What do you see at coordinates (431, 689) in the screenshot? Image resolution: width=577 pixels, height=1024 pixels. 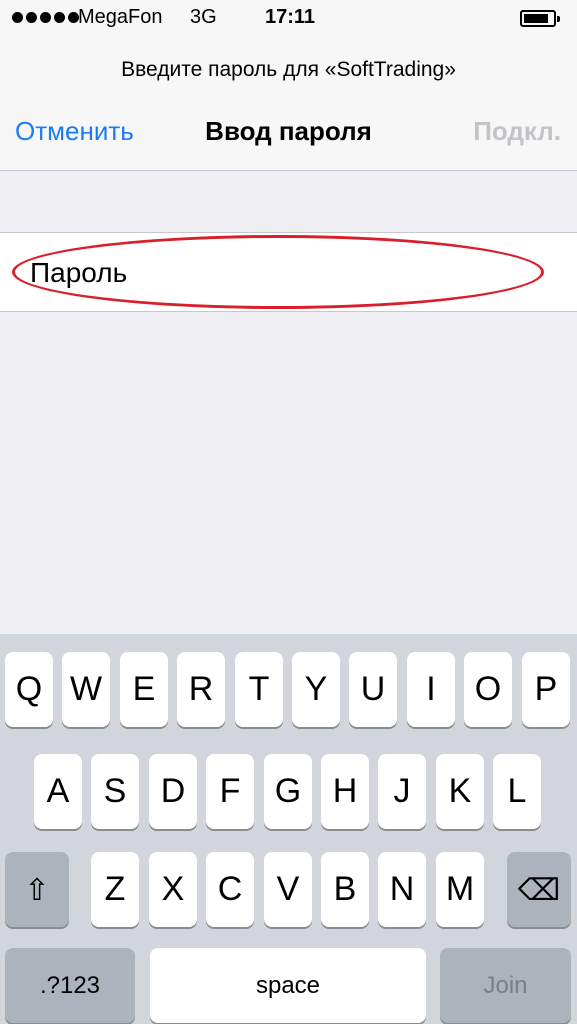 I see `key-i: I` at bounding box center [431, 689].